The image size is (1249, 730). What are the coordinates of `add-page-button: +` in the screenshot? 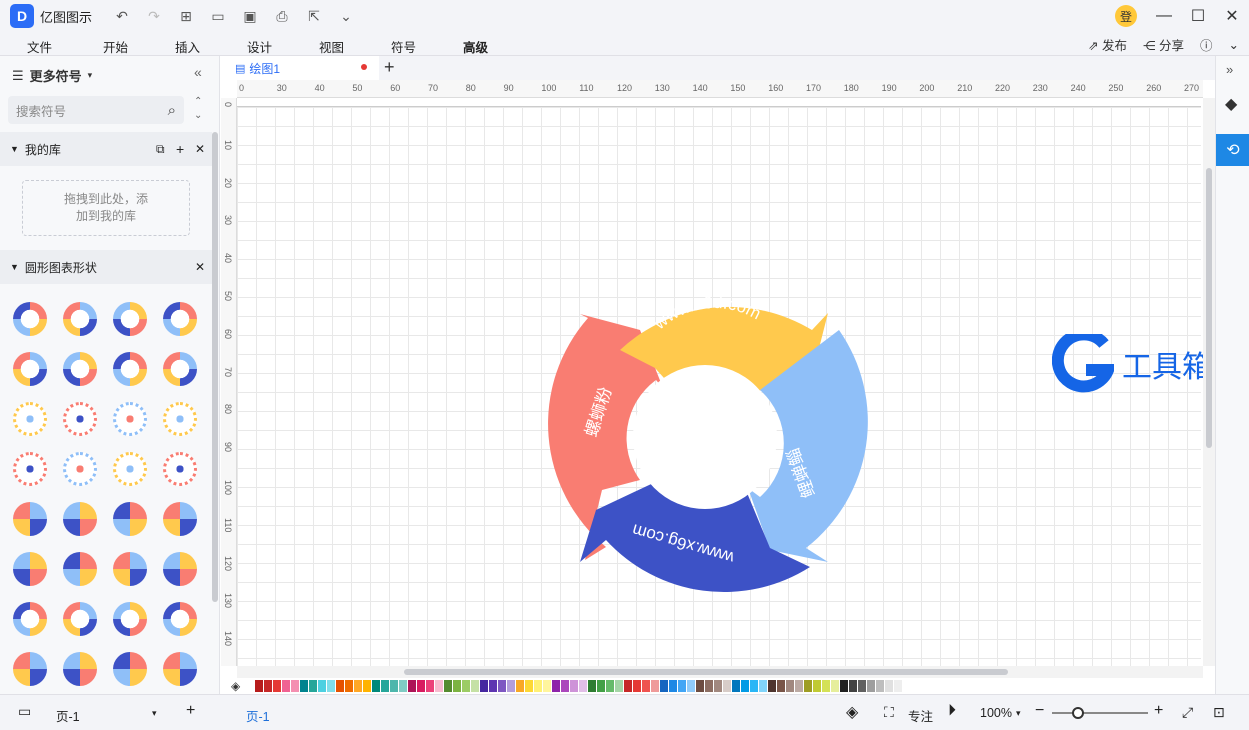 It's located at (190, 711).